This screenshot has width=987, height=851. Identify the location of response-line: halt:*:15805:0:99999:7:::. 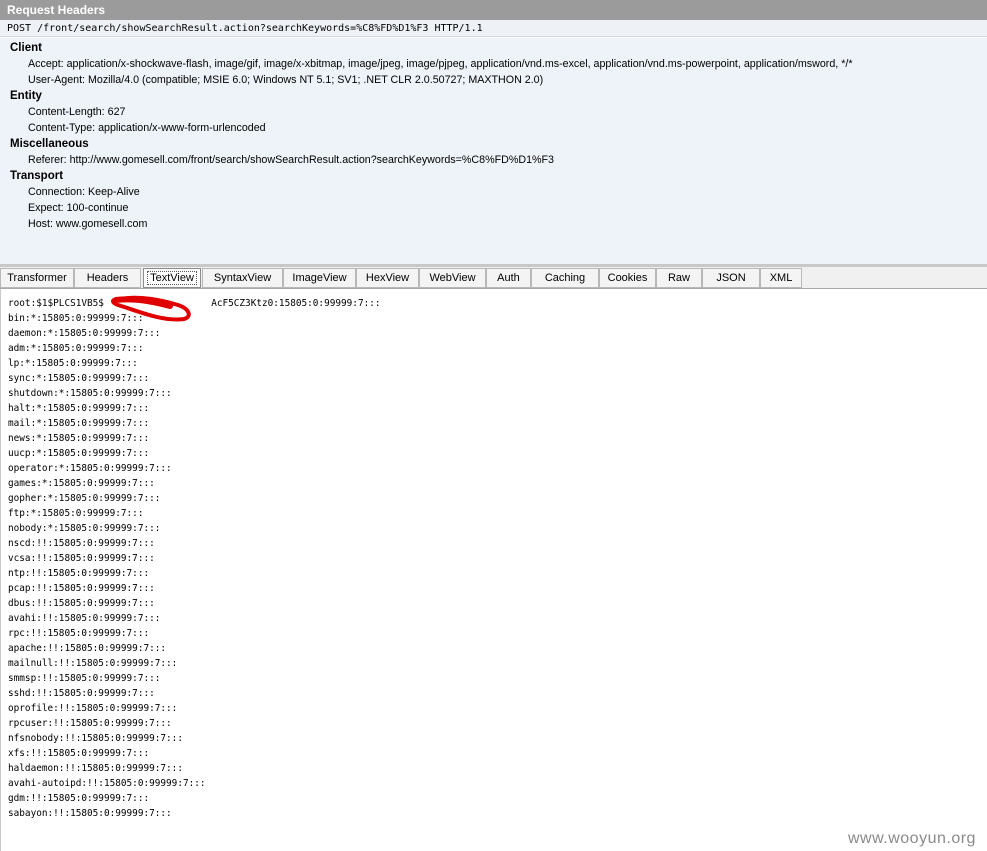
(79, 408).